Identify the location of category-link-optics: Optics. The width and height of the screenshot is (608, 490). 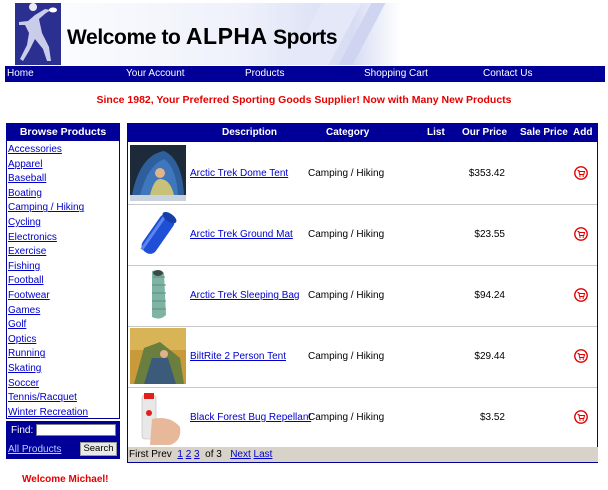
(22, 339).